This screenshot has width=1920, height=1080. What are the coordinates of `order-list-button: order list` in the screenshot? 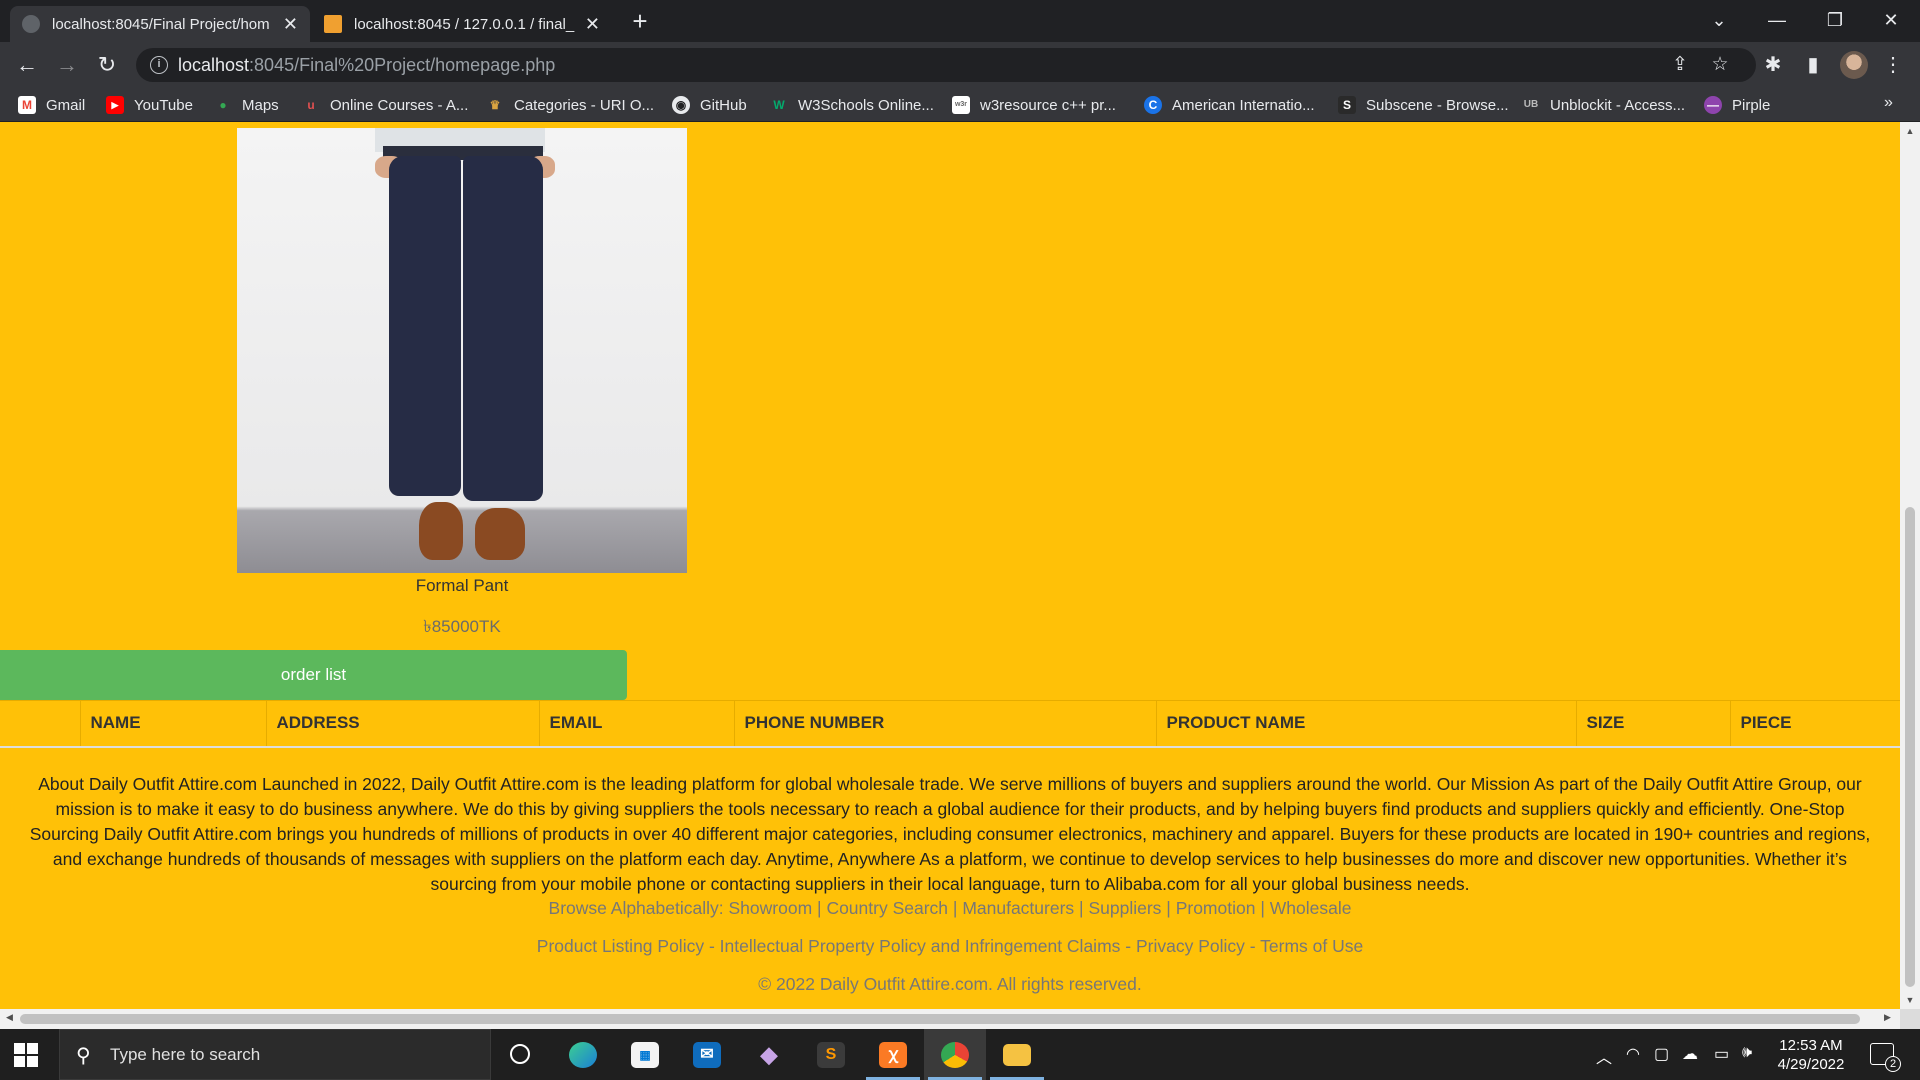 It's located at (313, 675).